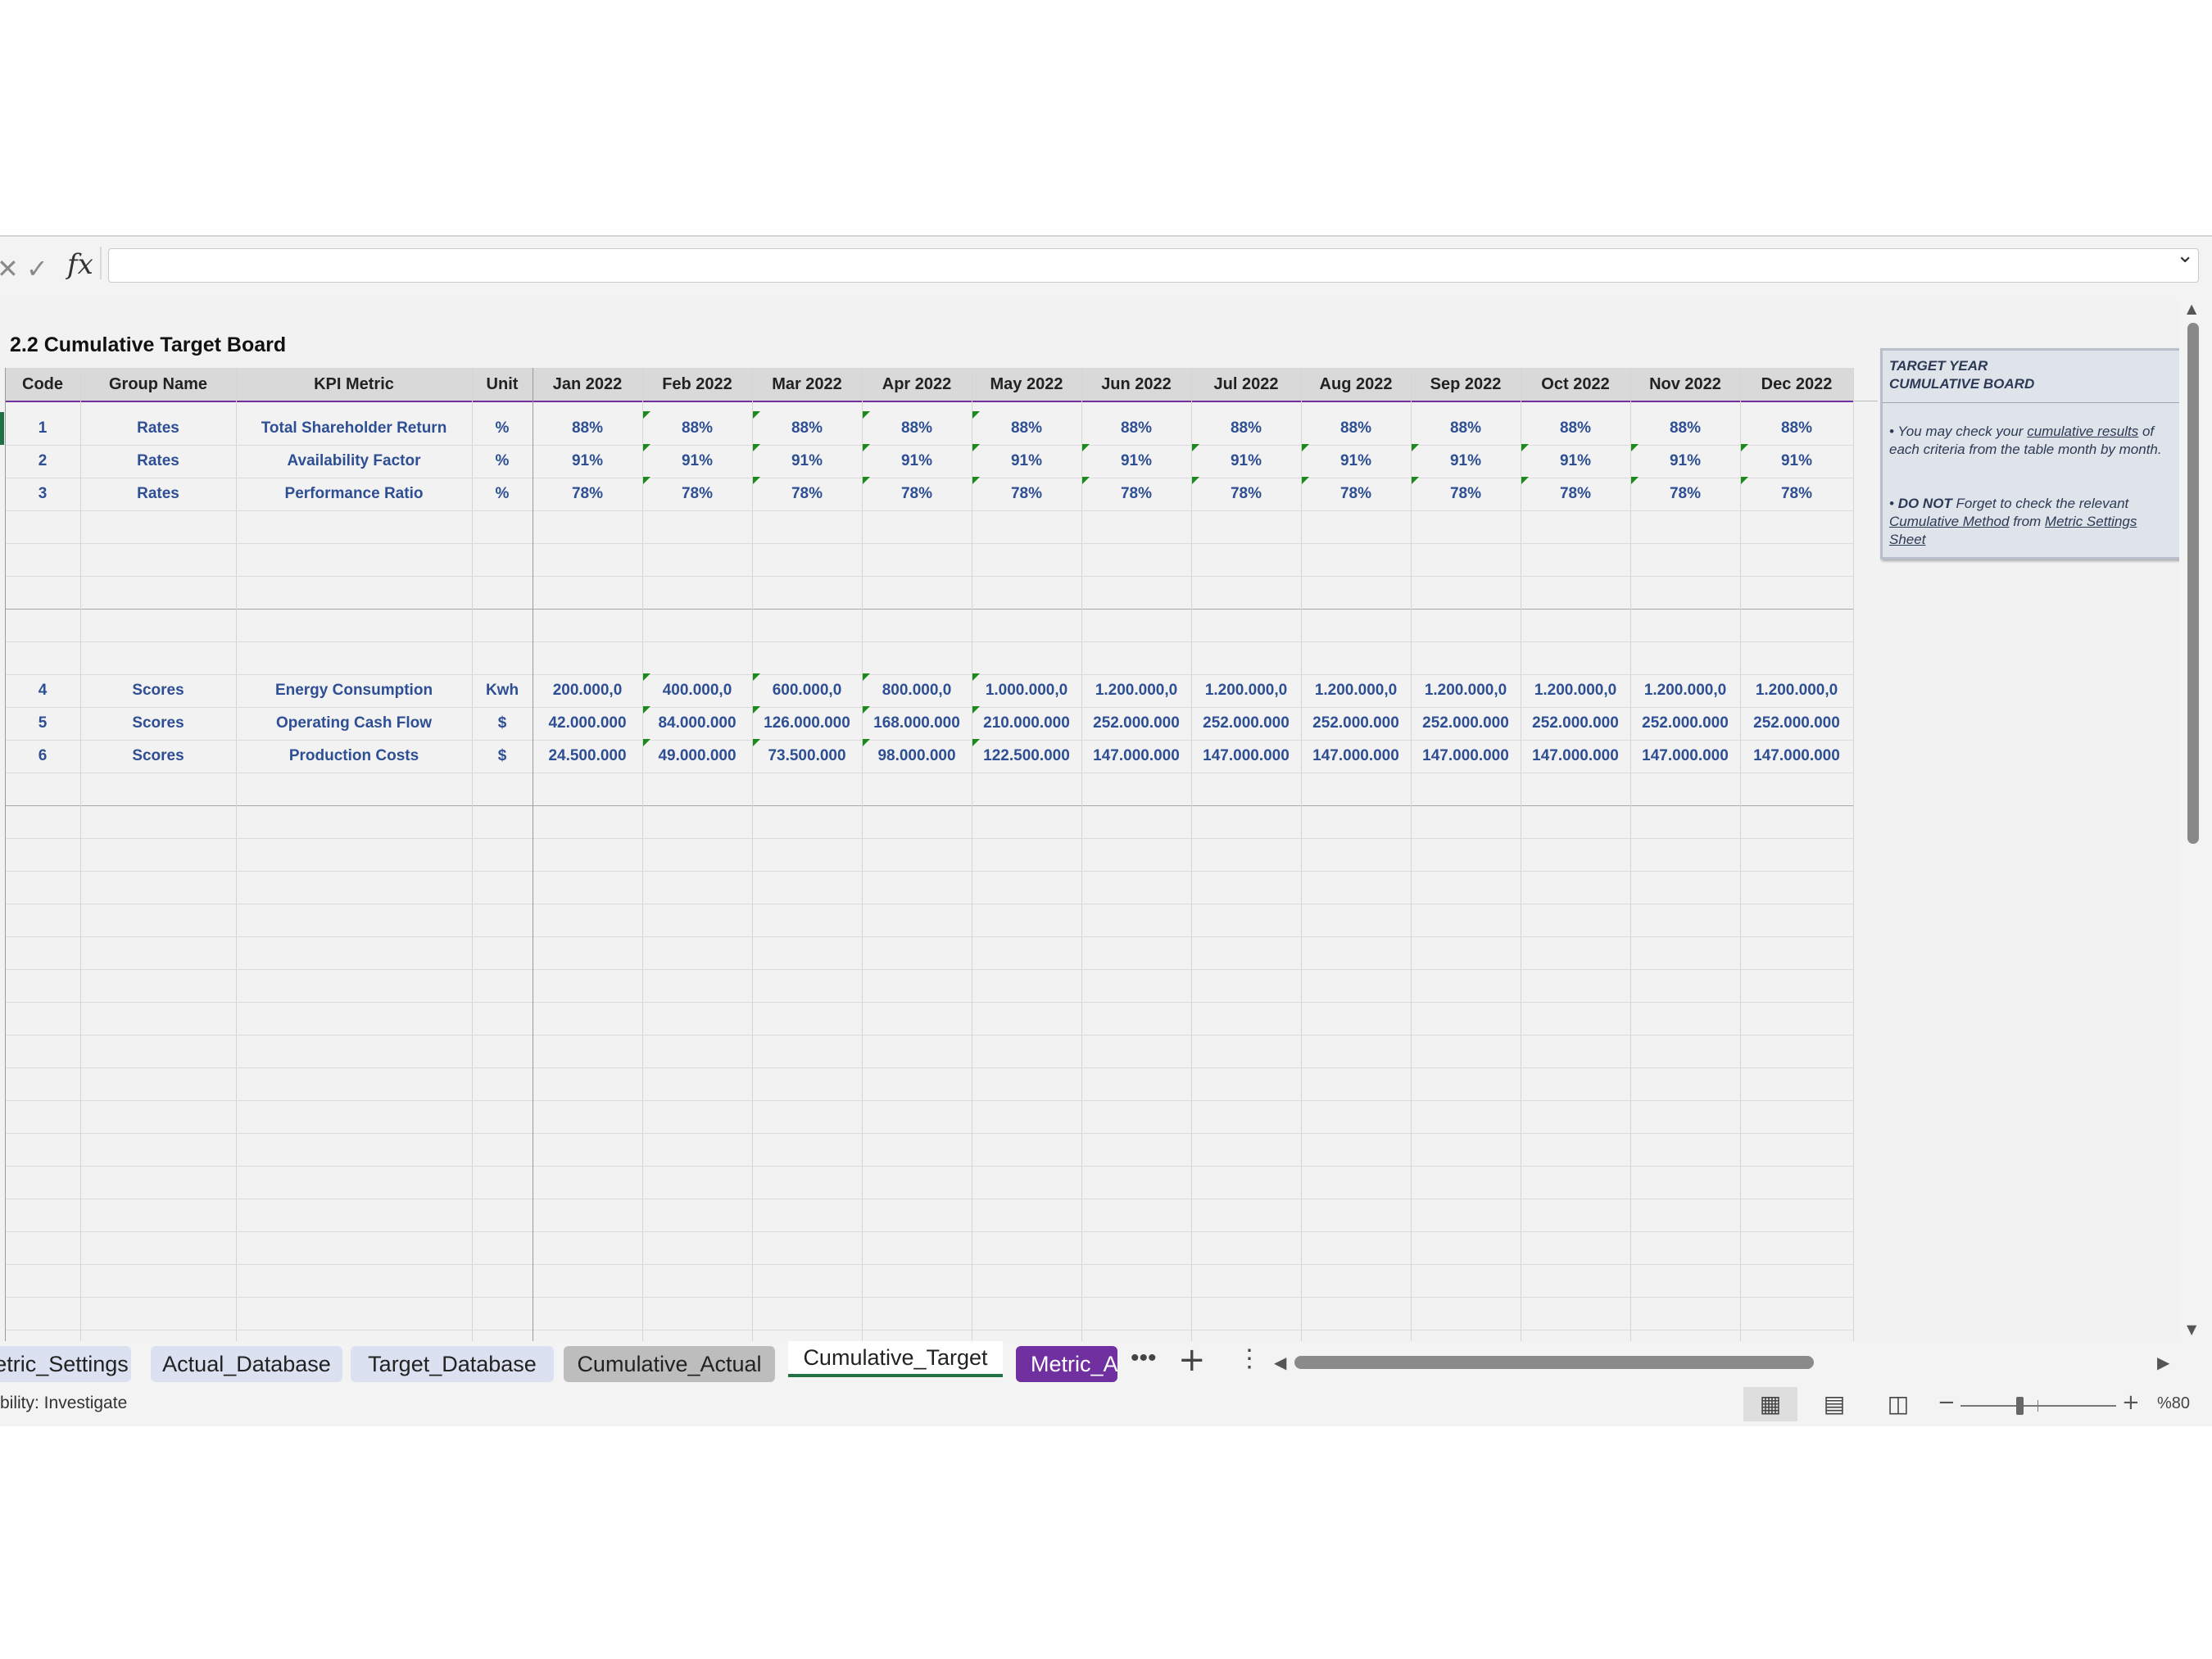  What do you see at coordinates (1144, 1358) in the screenshot?
I see `more-tabs-icon: •••` at bounding box center [1144, 1358].